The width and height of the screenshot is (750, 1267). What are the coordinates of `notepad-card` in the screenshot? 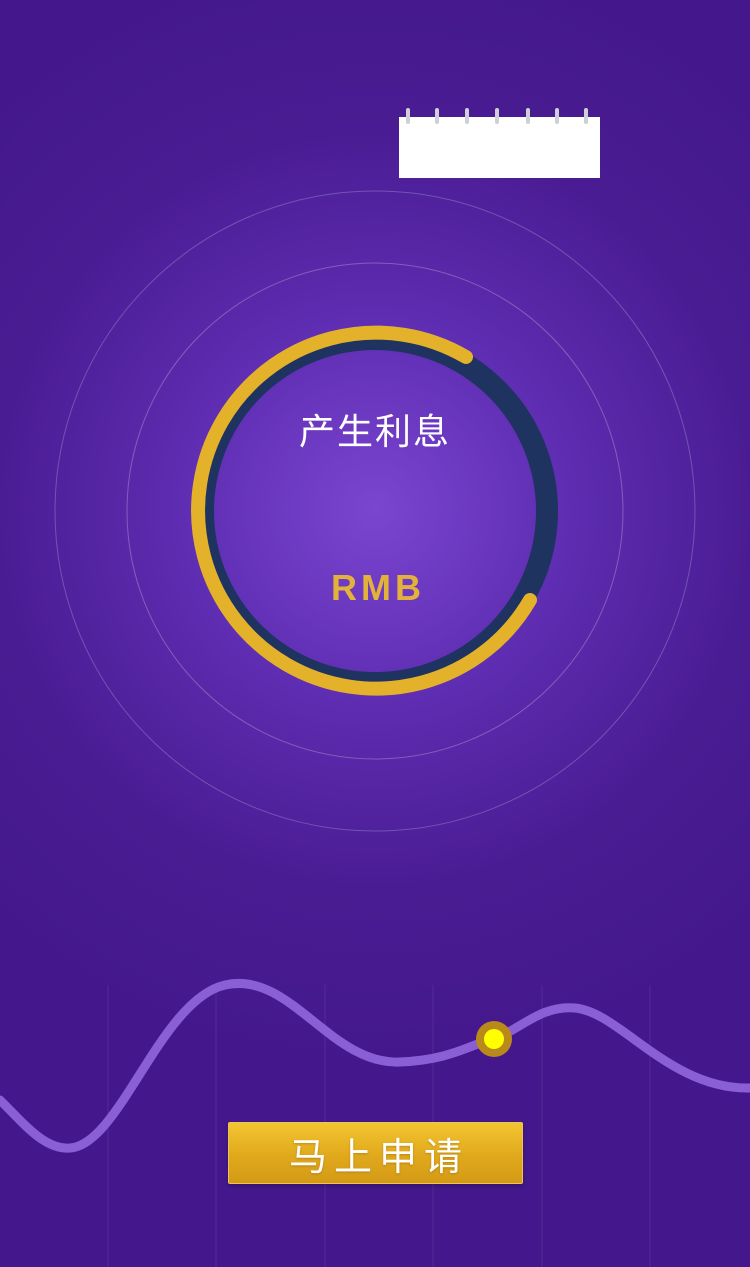 It's located at (499, 143).